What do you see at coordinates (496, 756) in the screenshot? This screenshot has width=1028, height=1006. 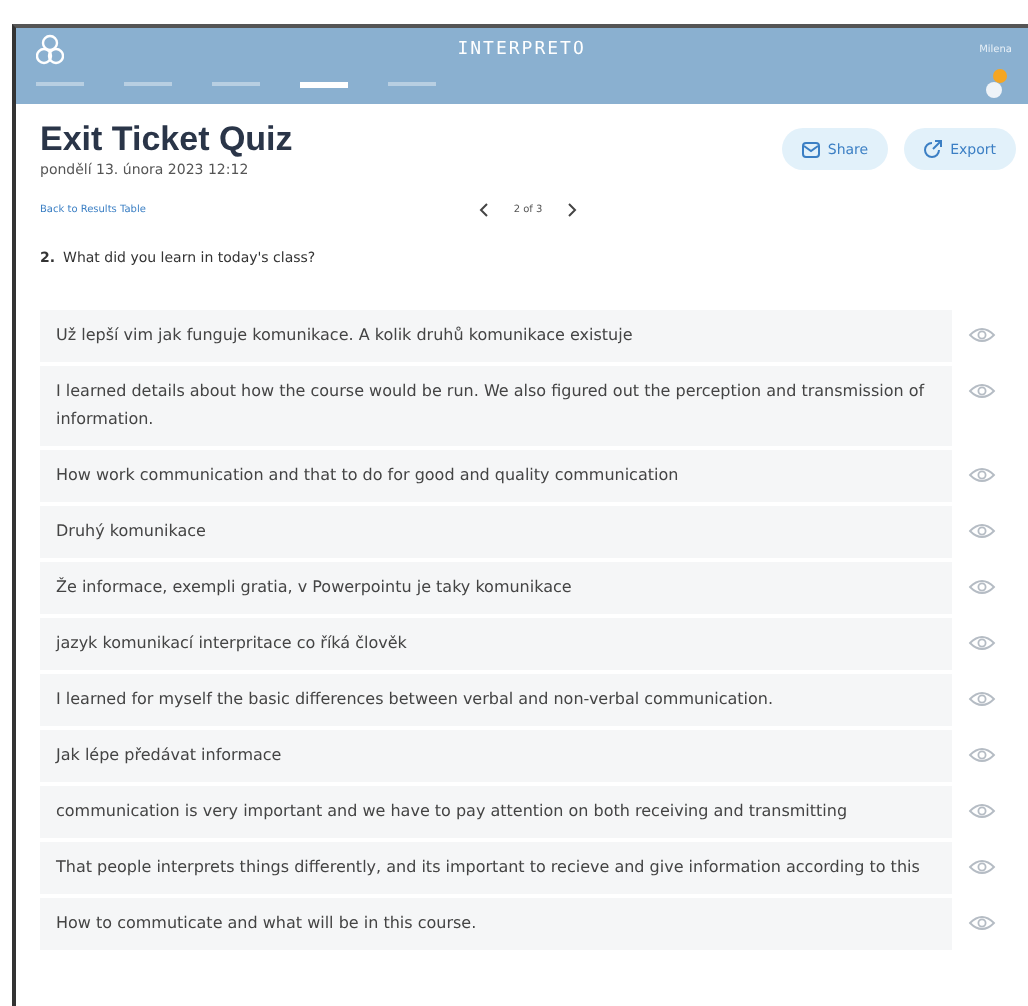 I see `answer-row: Jak lépe předávat informace` at bounding box center [496, 756].